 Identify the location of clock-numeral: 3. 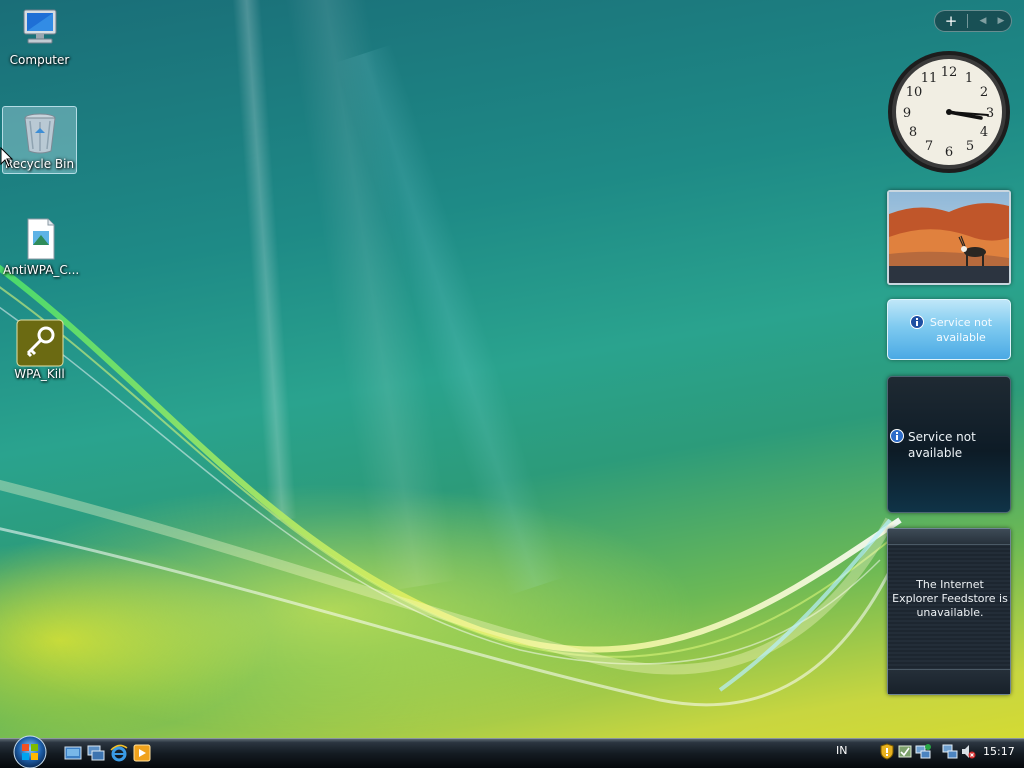
(990, 113).